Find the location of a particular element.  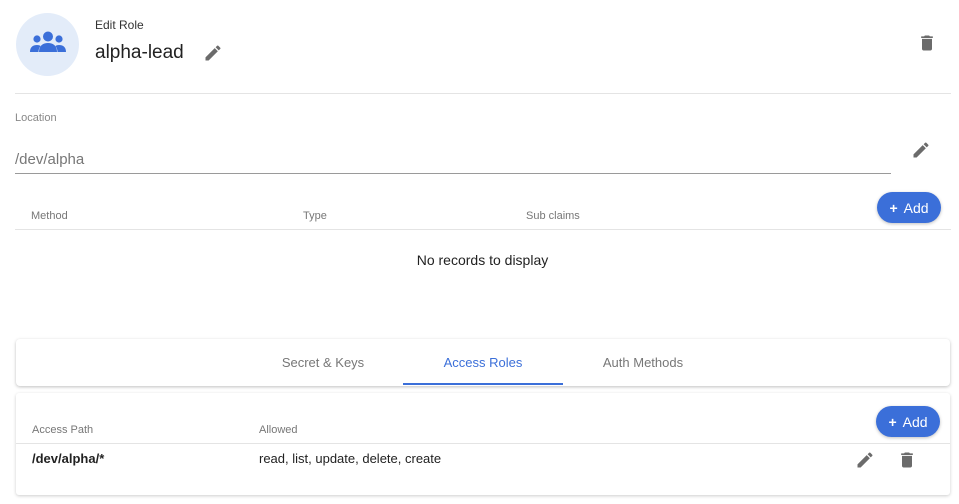

add-auth-method-button: + Add is located at coordinates (909, 207).